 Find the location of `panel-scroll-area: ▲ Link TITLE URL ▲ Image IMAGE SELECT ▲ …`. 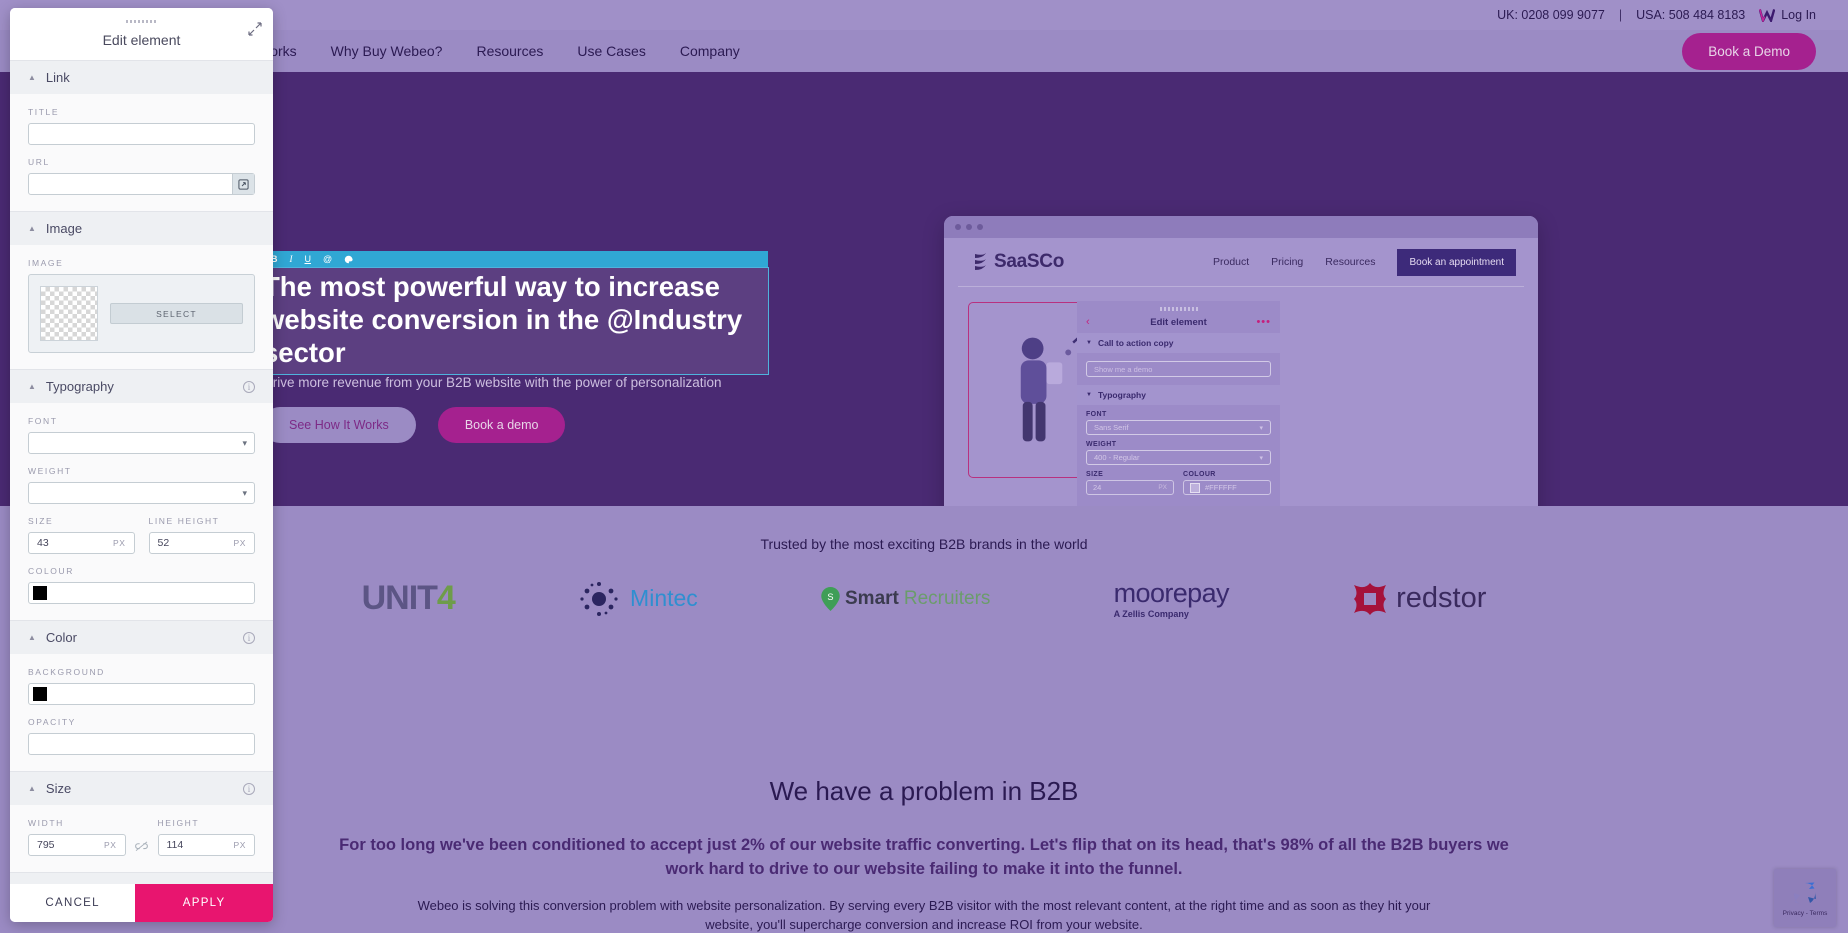

panel-scroll-area: ▲ Link TITLE URL ▲ Image IMAGE SELECT ▲ … is located at coordinates (141, 472).